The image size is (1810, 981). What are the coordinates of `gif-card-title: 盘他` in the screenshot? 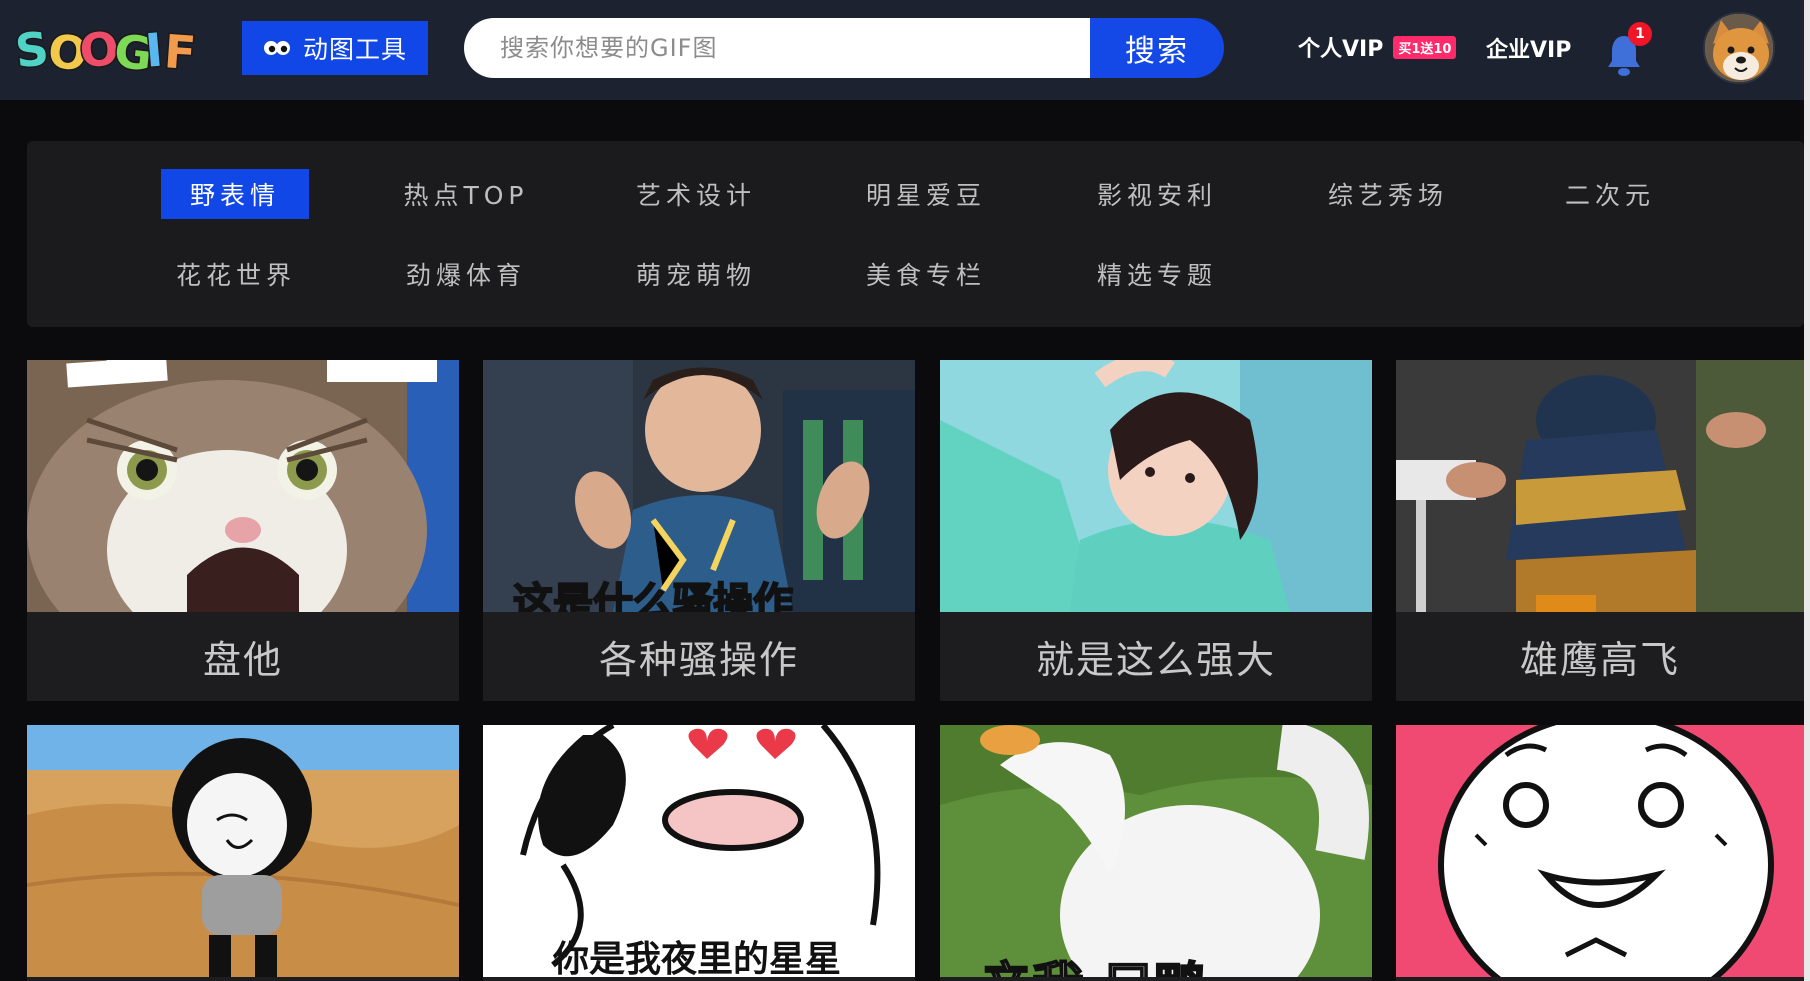 It's located at (242, 660).